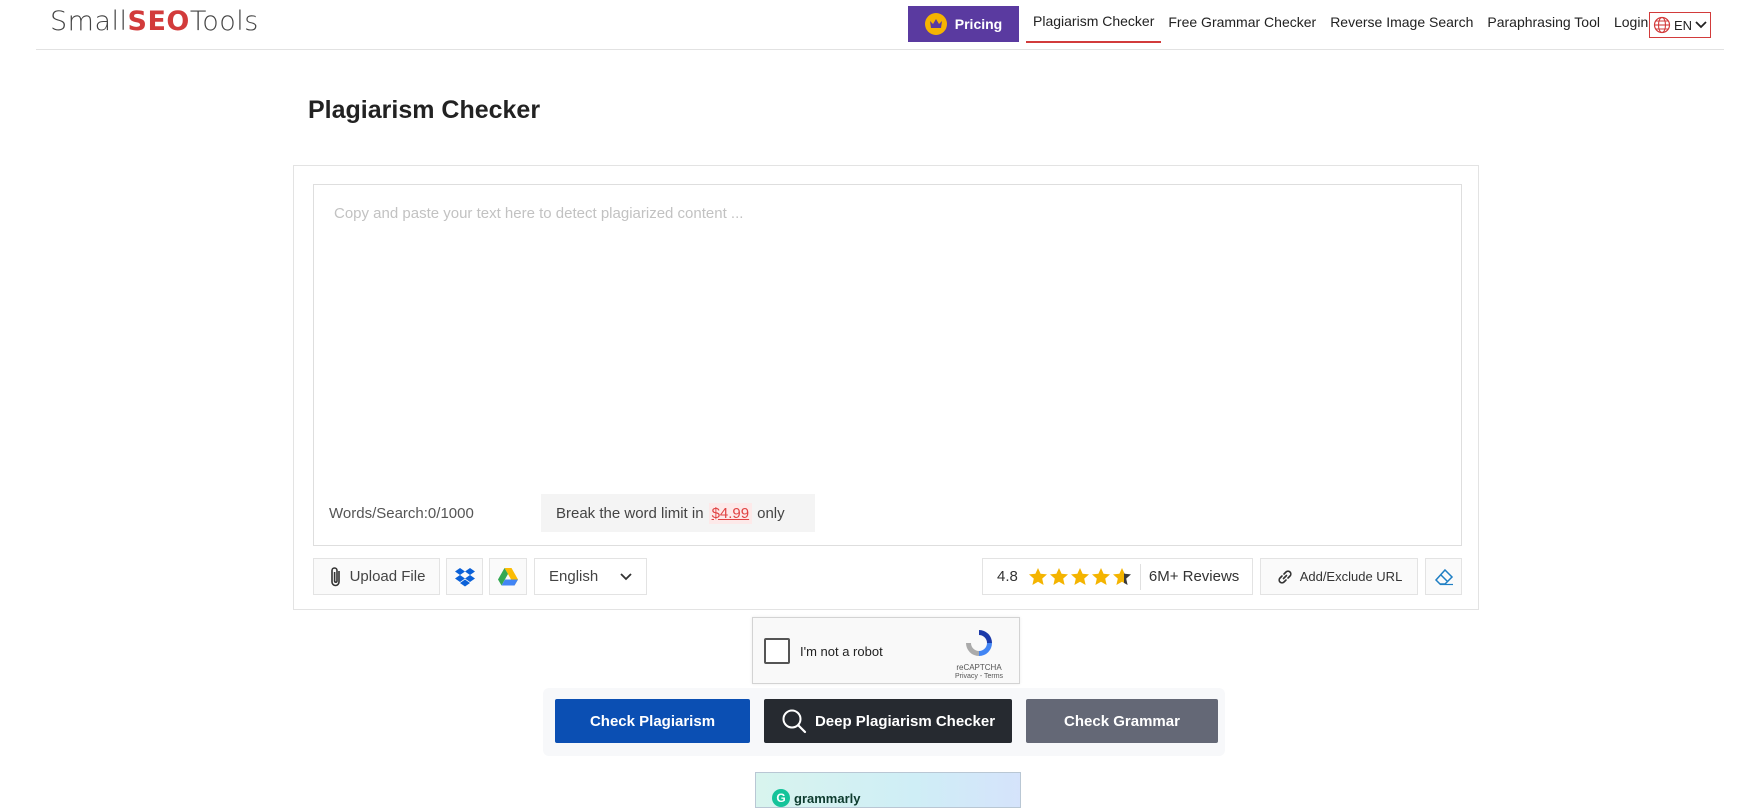 The image size is (1760, 808). I want to click on paperclip-icon, so click(335, 576).